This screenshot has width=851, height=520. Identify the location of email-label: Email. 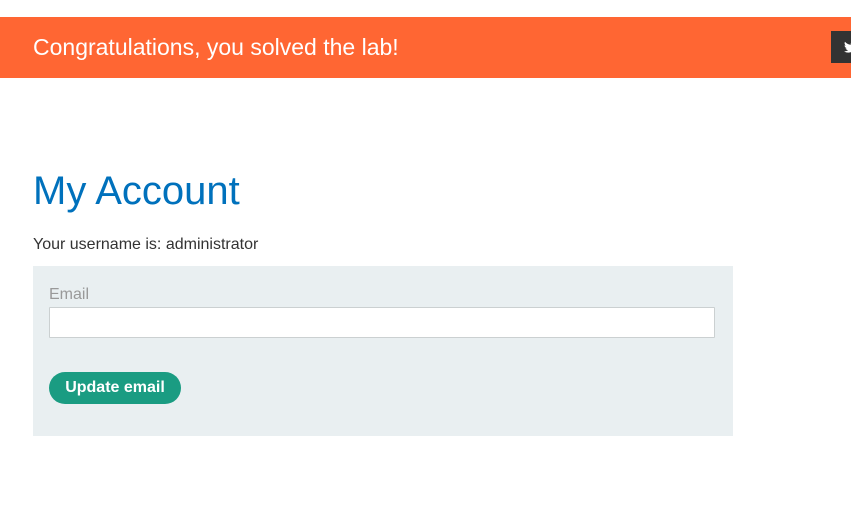
(69, 294).